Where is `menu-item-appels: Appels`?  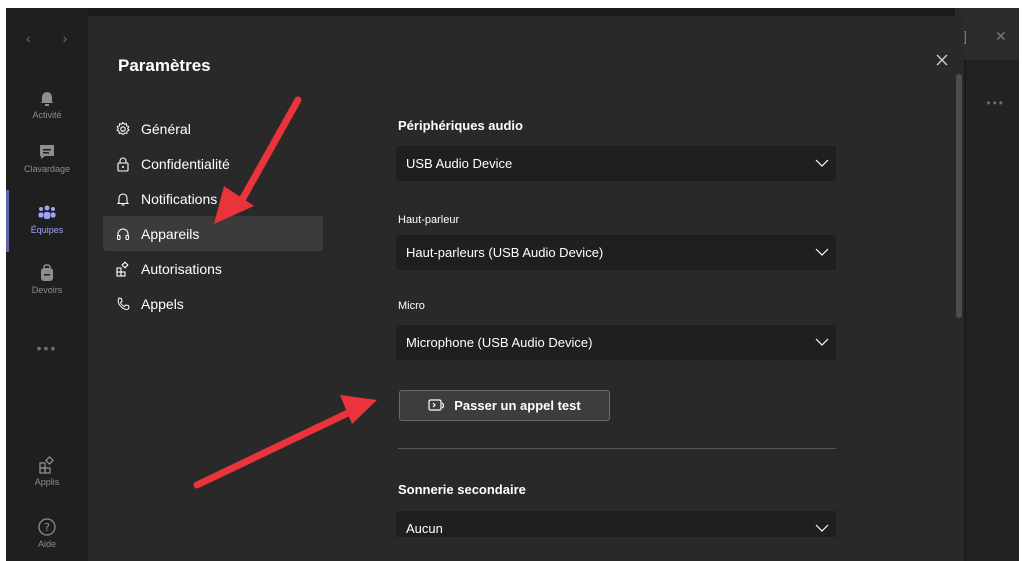
menu-item-appels: Appels is located at coordinates (213, 303).